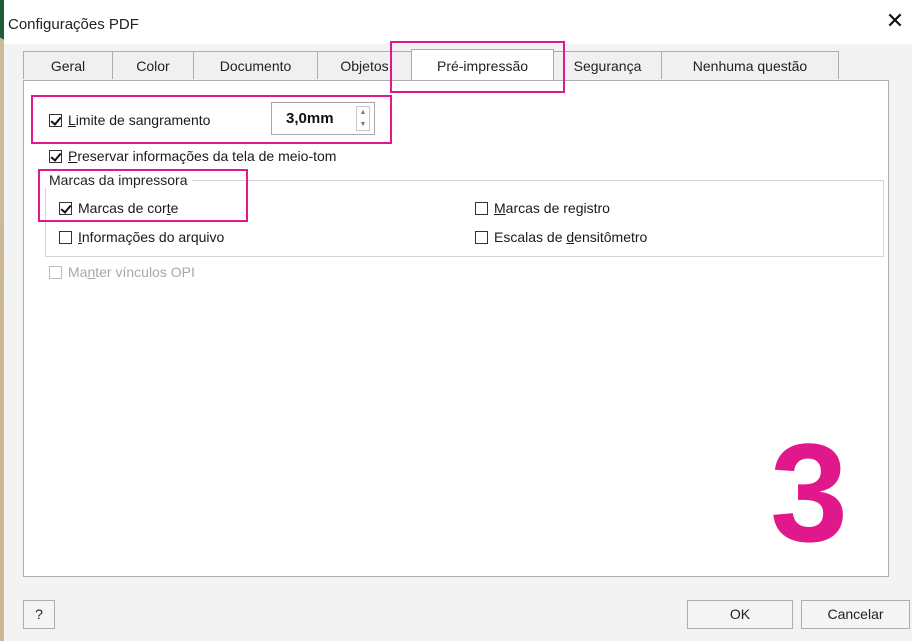 The width and height of the screenshot is (912, 641). I want to click on registration-marks-checkbox, so click(481, 208).